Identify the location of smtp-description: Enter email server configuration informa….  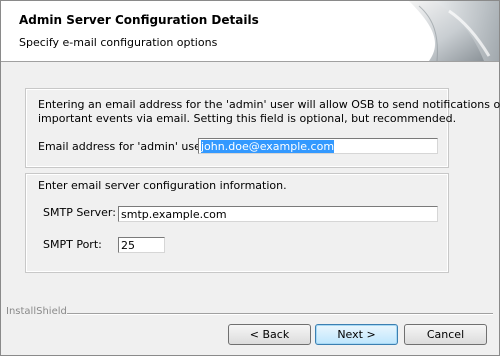
(162, 185).